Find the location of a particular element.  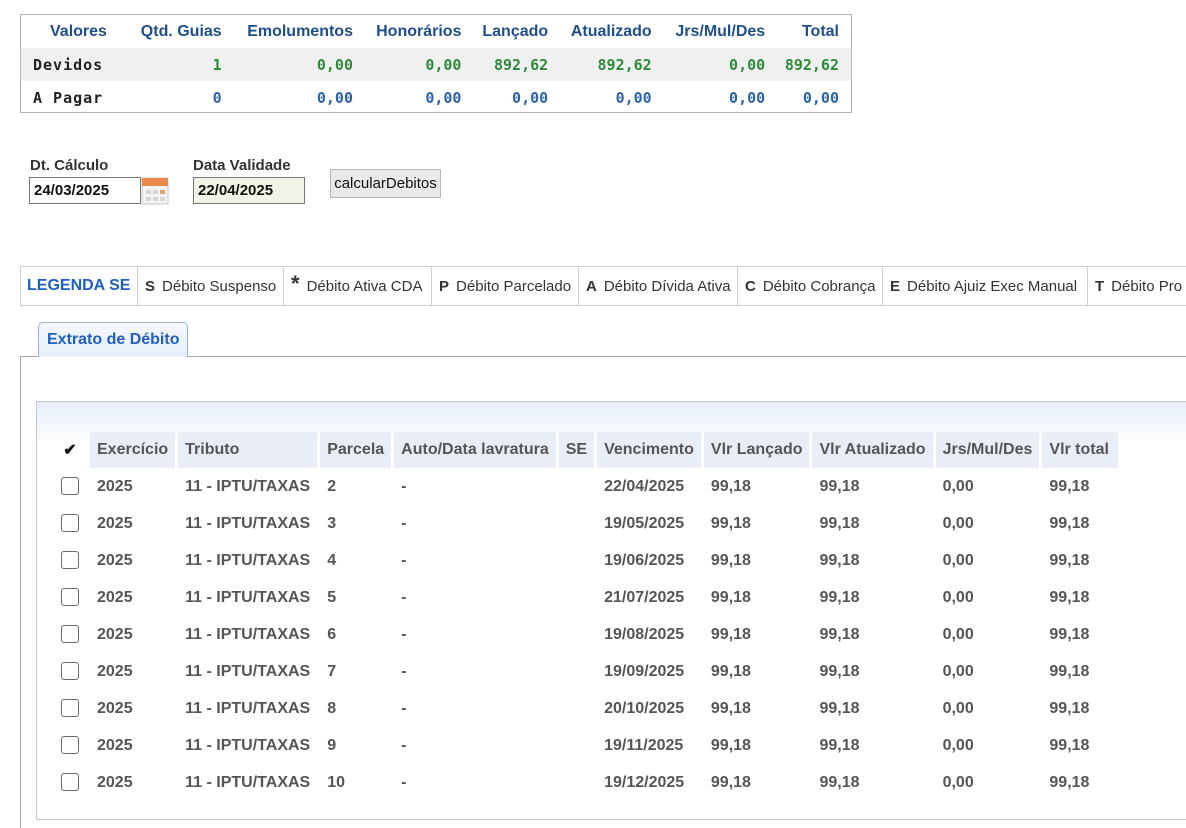

legend-item-cobranca: C Débito Cobrança is located at coordinates (809, 286).